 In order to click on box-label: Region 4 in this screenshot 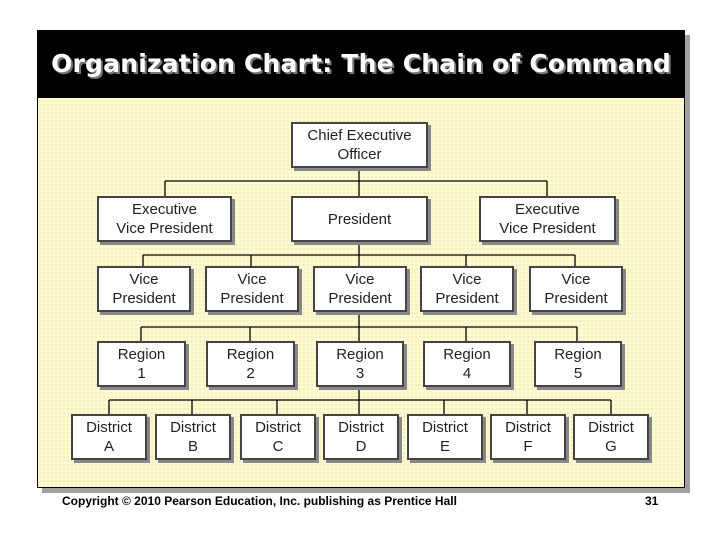, I will do `click(467, 364)`.